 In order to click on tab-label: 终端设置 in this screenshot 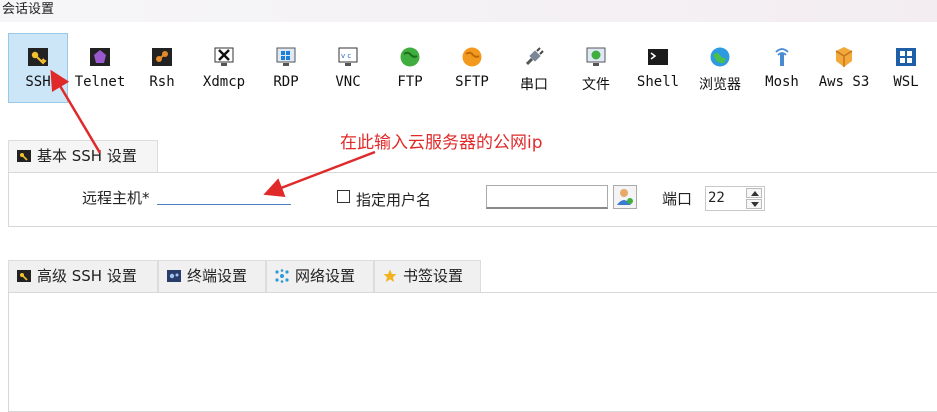, I will do `click(217, 276)`.